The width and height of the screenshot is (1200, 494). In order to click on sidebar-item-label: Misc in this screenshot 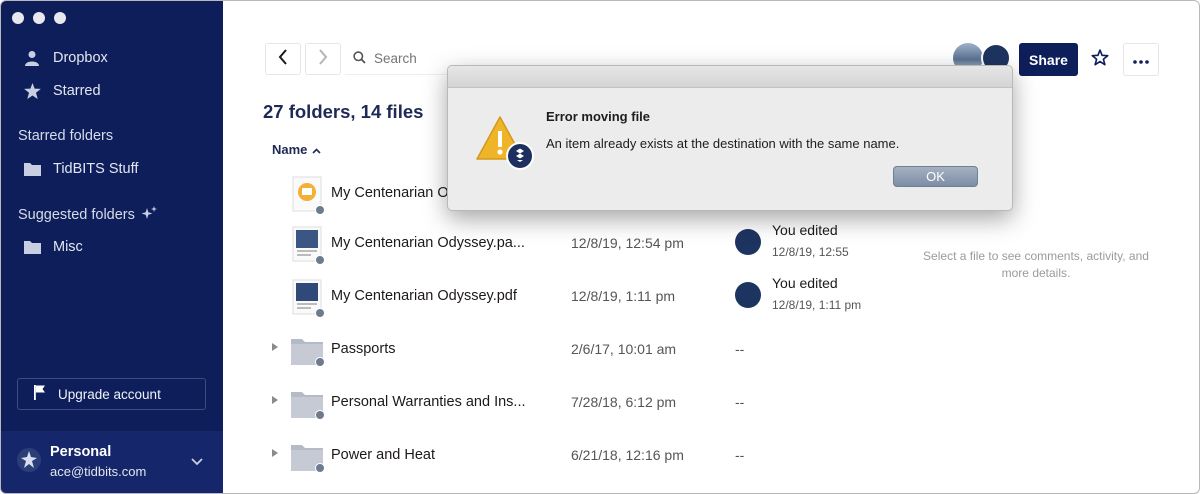, I will do `click(68, 247)`.